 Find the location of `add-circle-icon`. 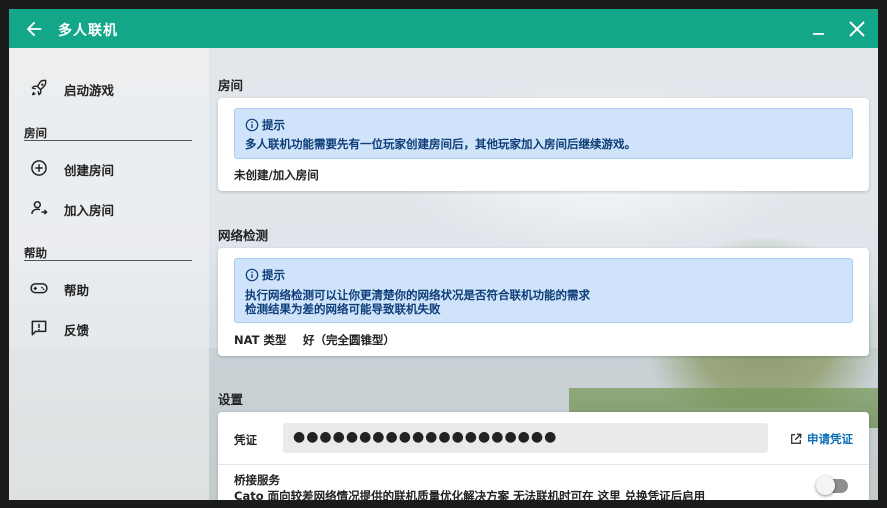

add-circle-icon is located at coordinates (39, 168).